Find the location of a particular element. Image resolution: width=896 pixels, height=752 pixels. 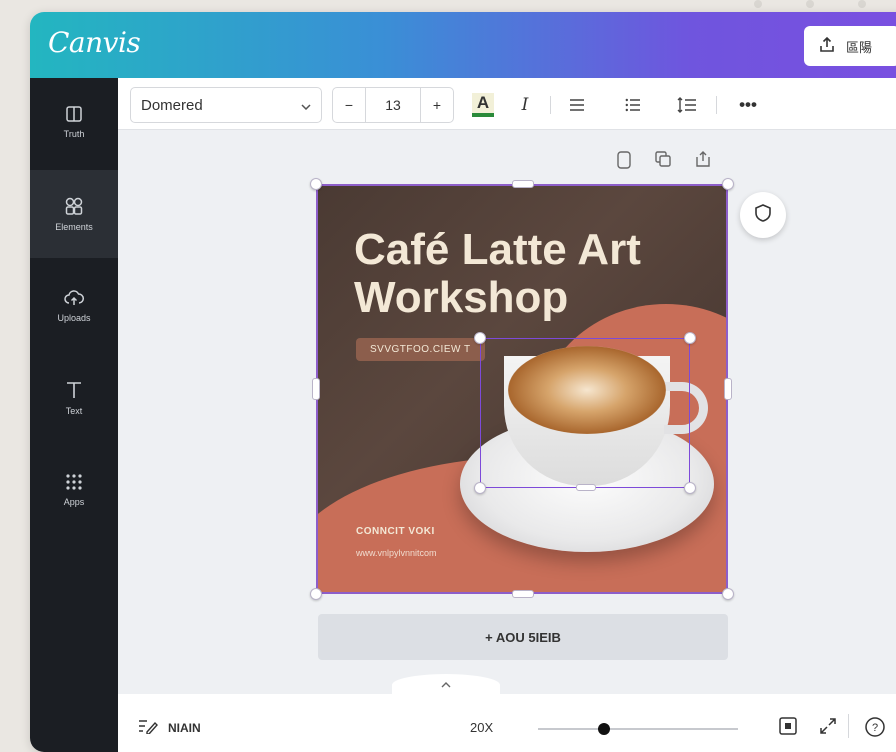

image-selection-box is located at coordinates (585, 413).